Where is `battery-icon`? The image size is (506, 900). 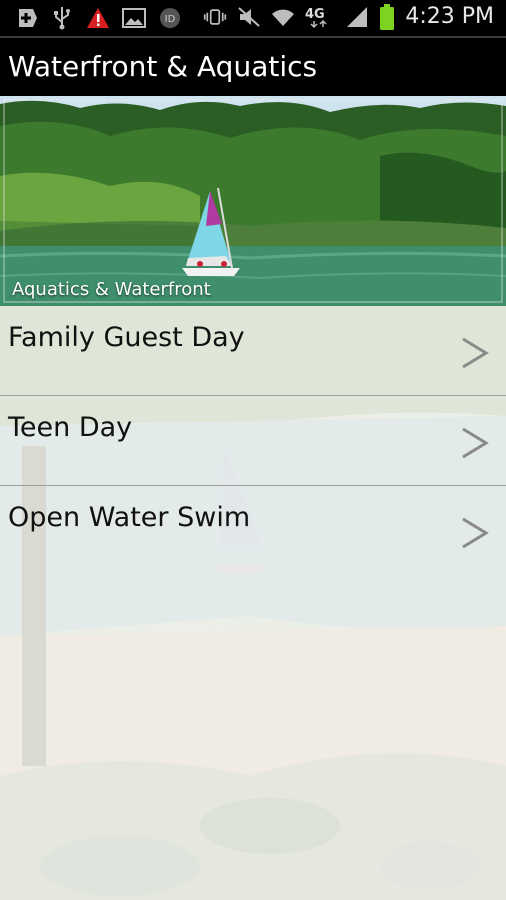
battery-icon is located at coordinates (387, 16).